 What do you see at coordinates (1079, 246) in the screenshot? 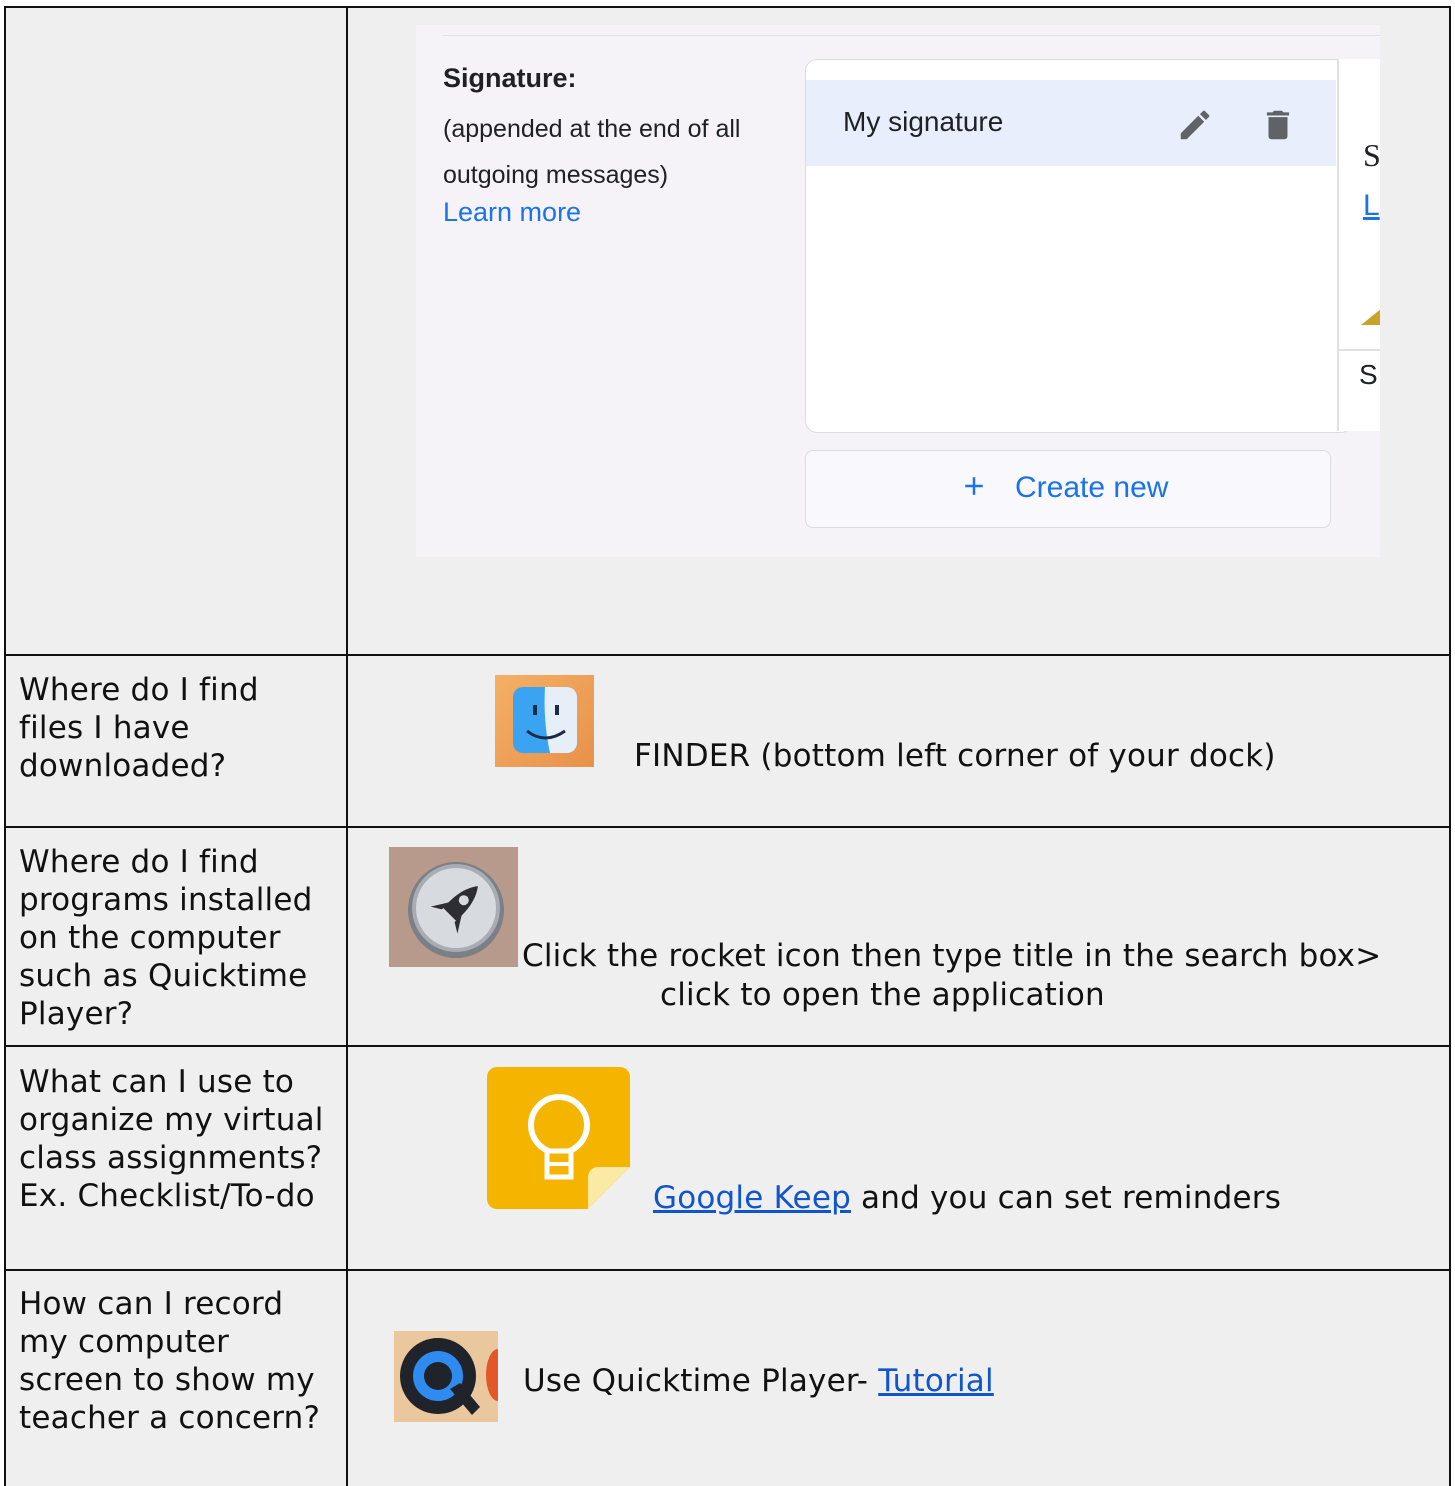
I see `signature-list-panel: My signature` at bounding box center [1079, 246].